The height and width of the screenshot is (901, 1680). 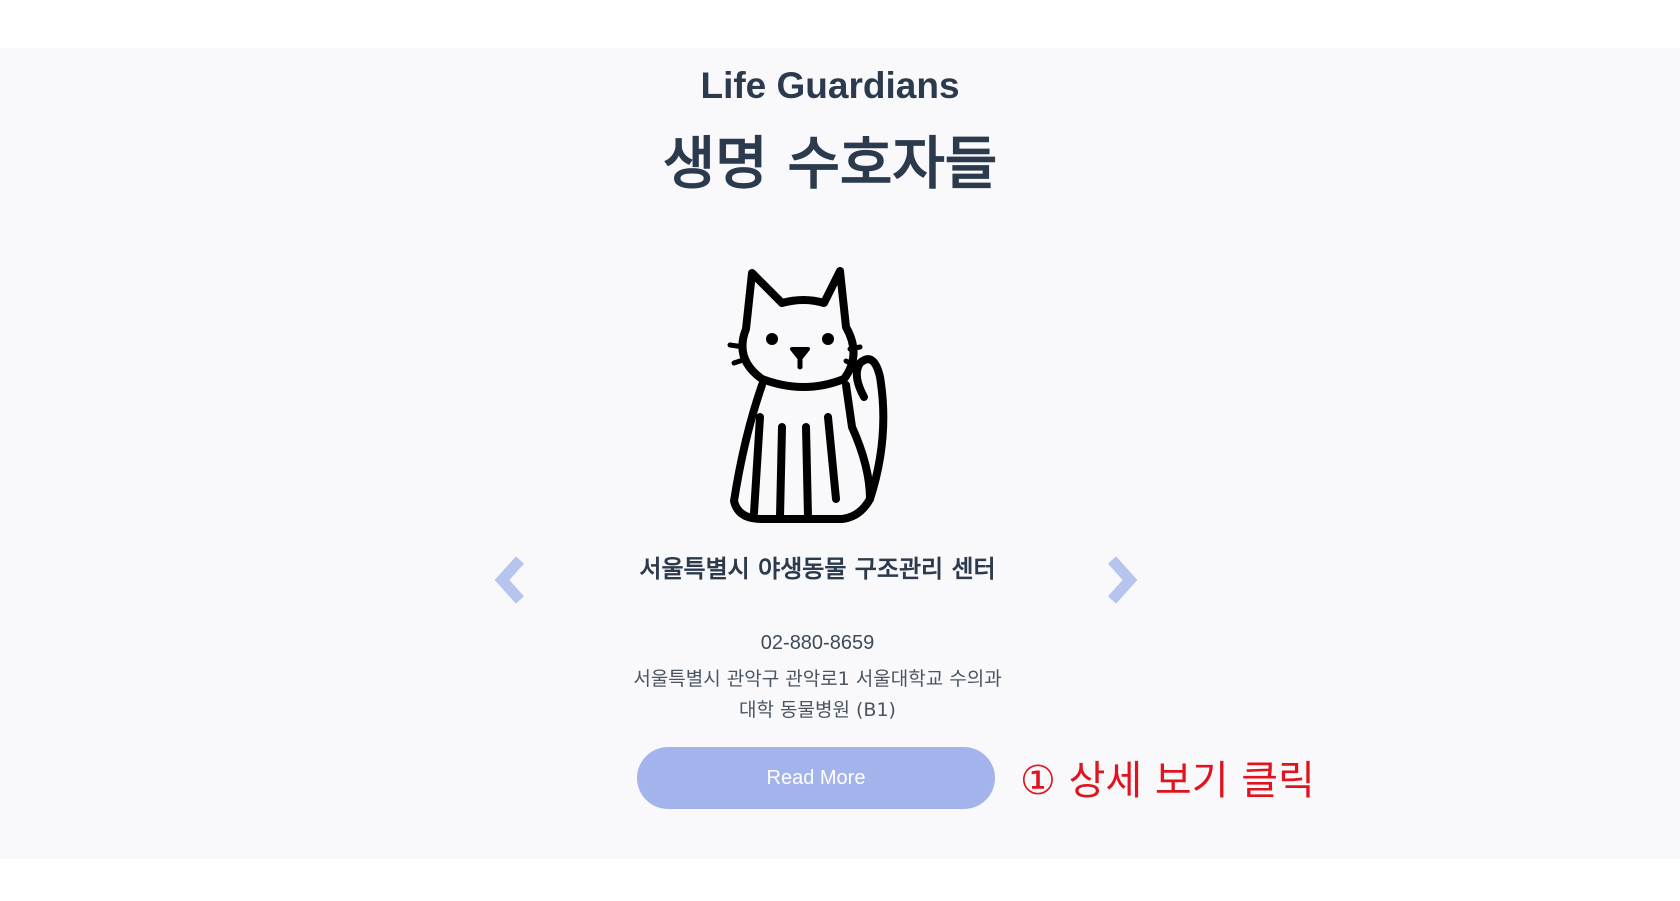 What do you see at coordinates (1167, 781) in the screenshot?
I see `instruction-annotation: ① 상세 보기 클릭` at bounding box center [1167, 781].